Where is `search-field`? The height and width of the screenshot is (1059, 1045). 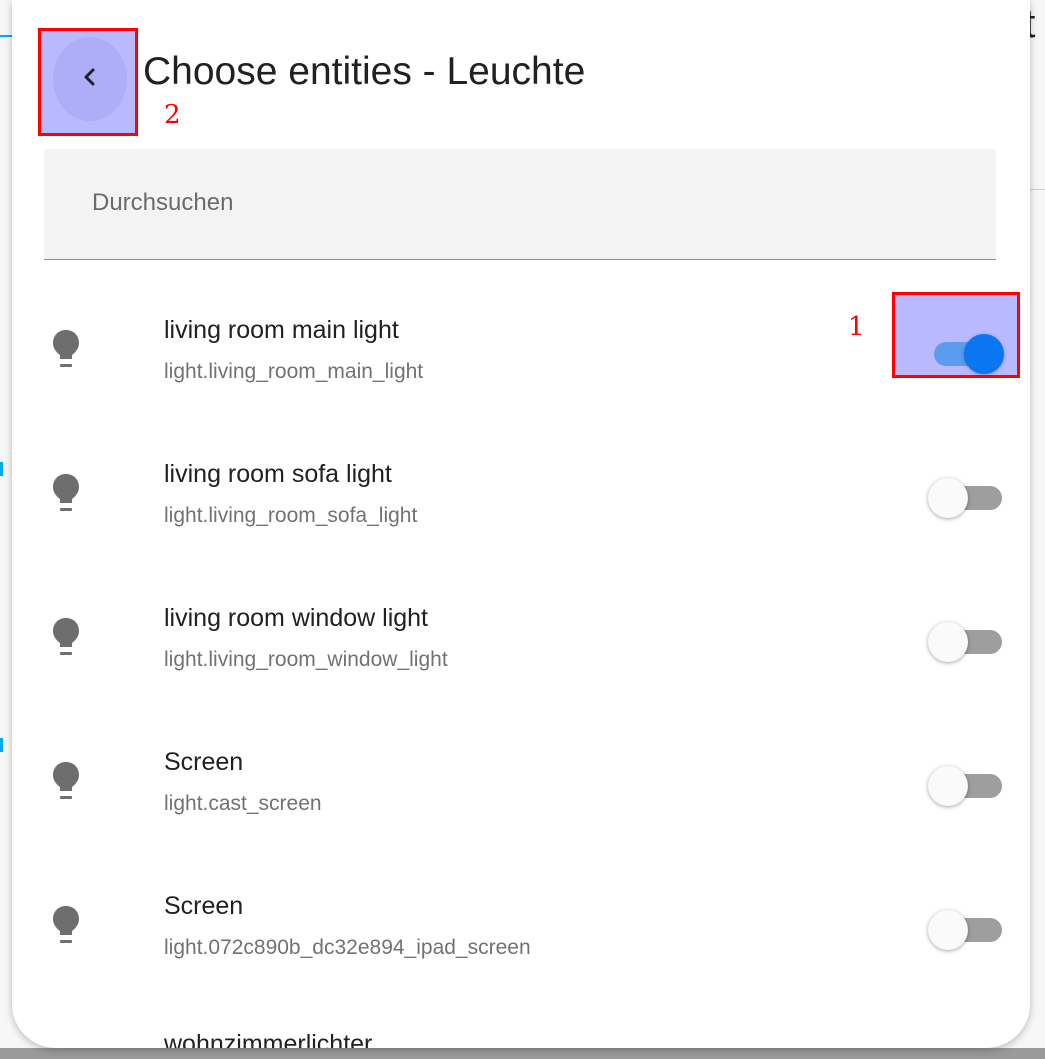 search-field is located at coordinates (520, 204).